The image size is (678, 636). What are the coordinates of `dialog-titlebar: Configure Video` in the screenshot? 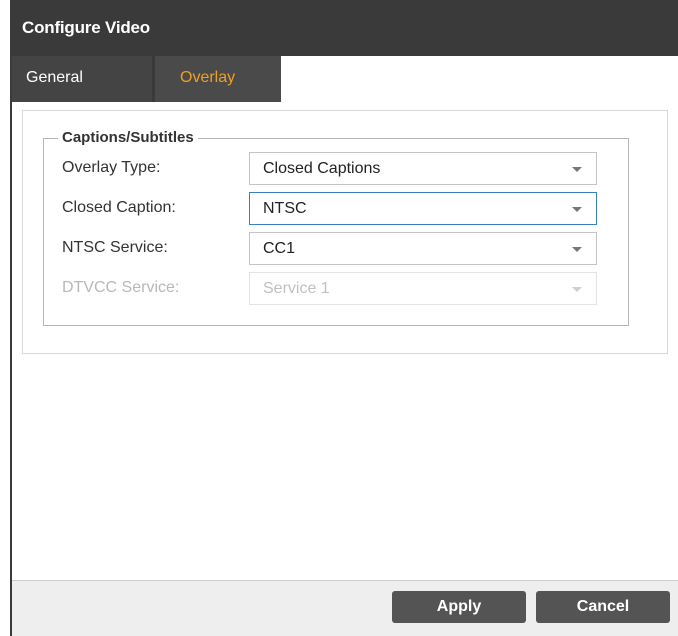 It's located at (344, 28).